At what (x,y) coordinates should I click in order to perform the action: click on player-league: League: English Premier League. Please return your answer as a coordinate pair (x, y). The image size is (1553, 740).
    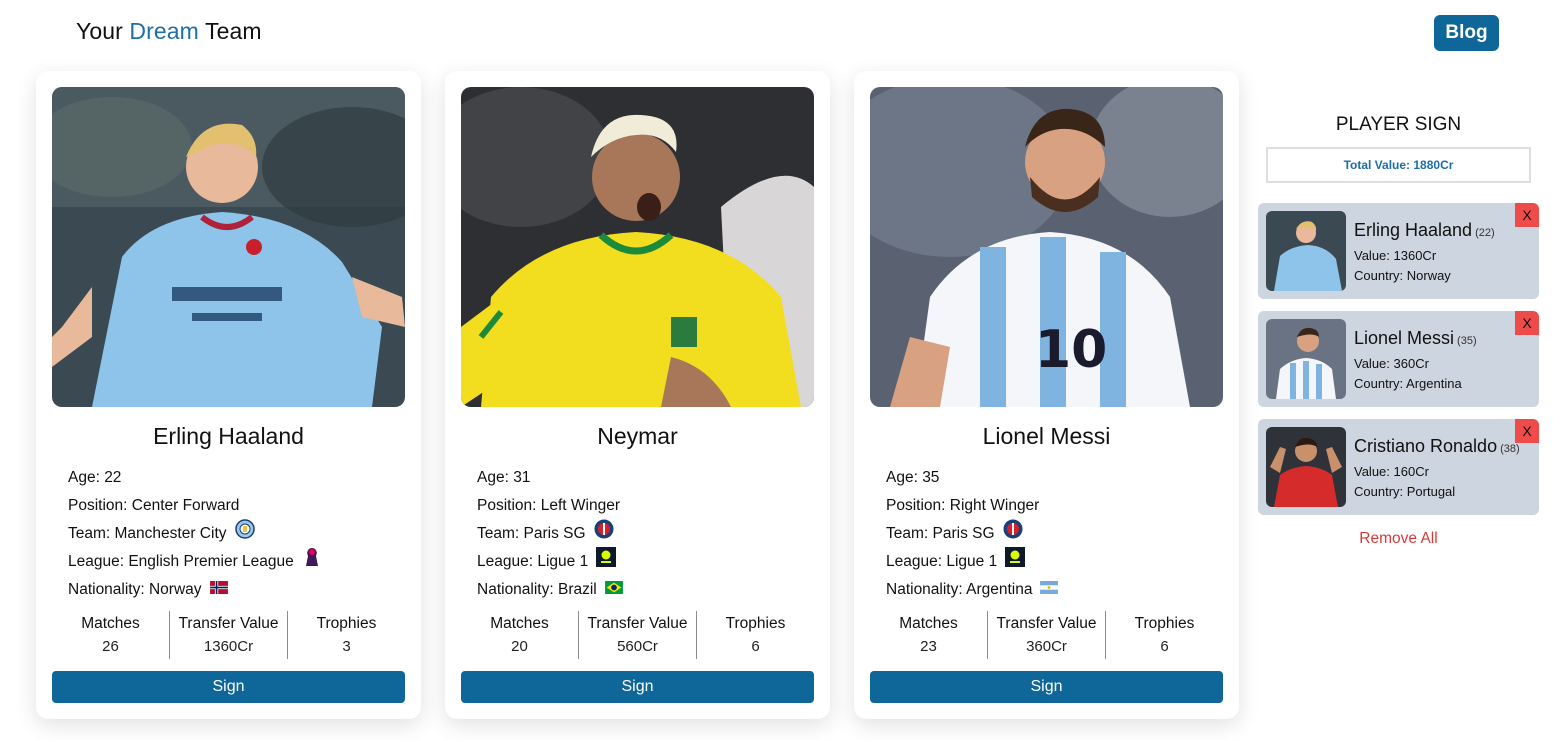
    Looking at the image, I should click on (181, 561).